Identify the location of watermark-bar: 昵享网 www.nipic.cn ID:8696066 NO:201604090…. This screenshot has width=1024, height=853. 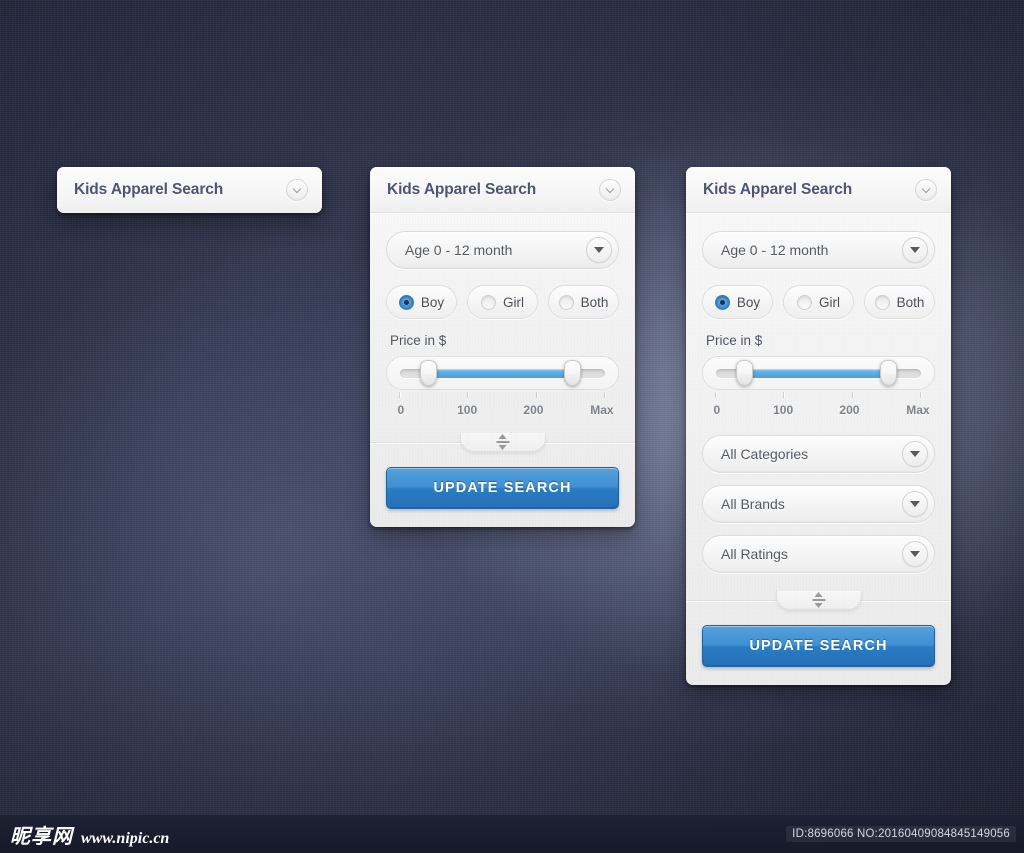
(512, 834).